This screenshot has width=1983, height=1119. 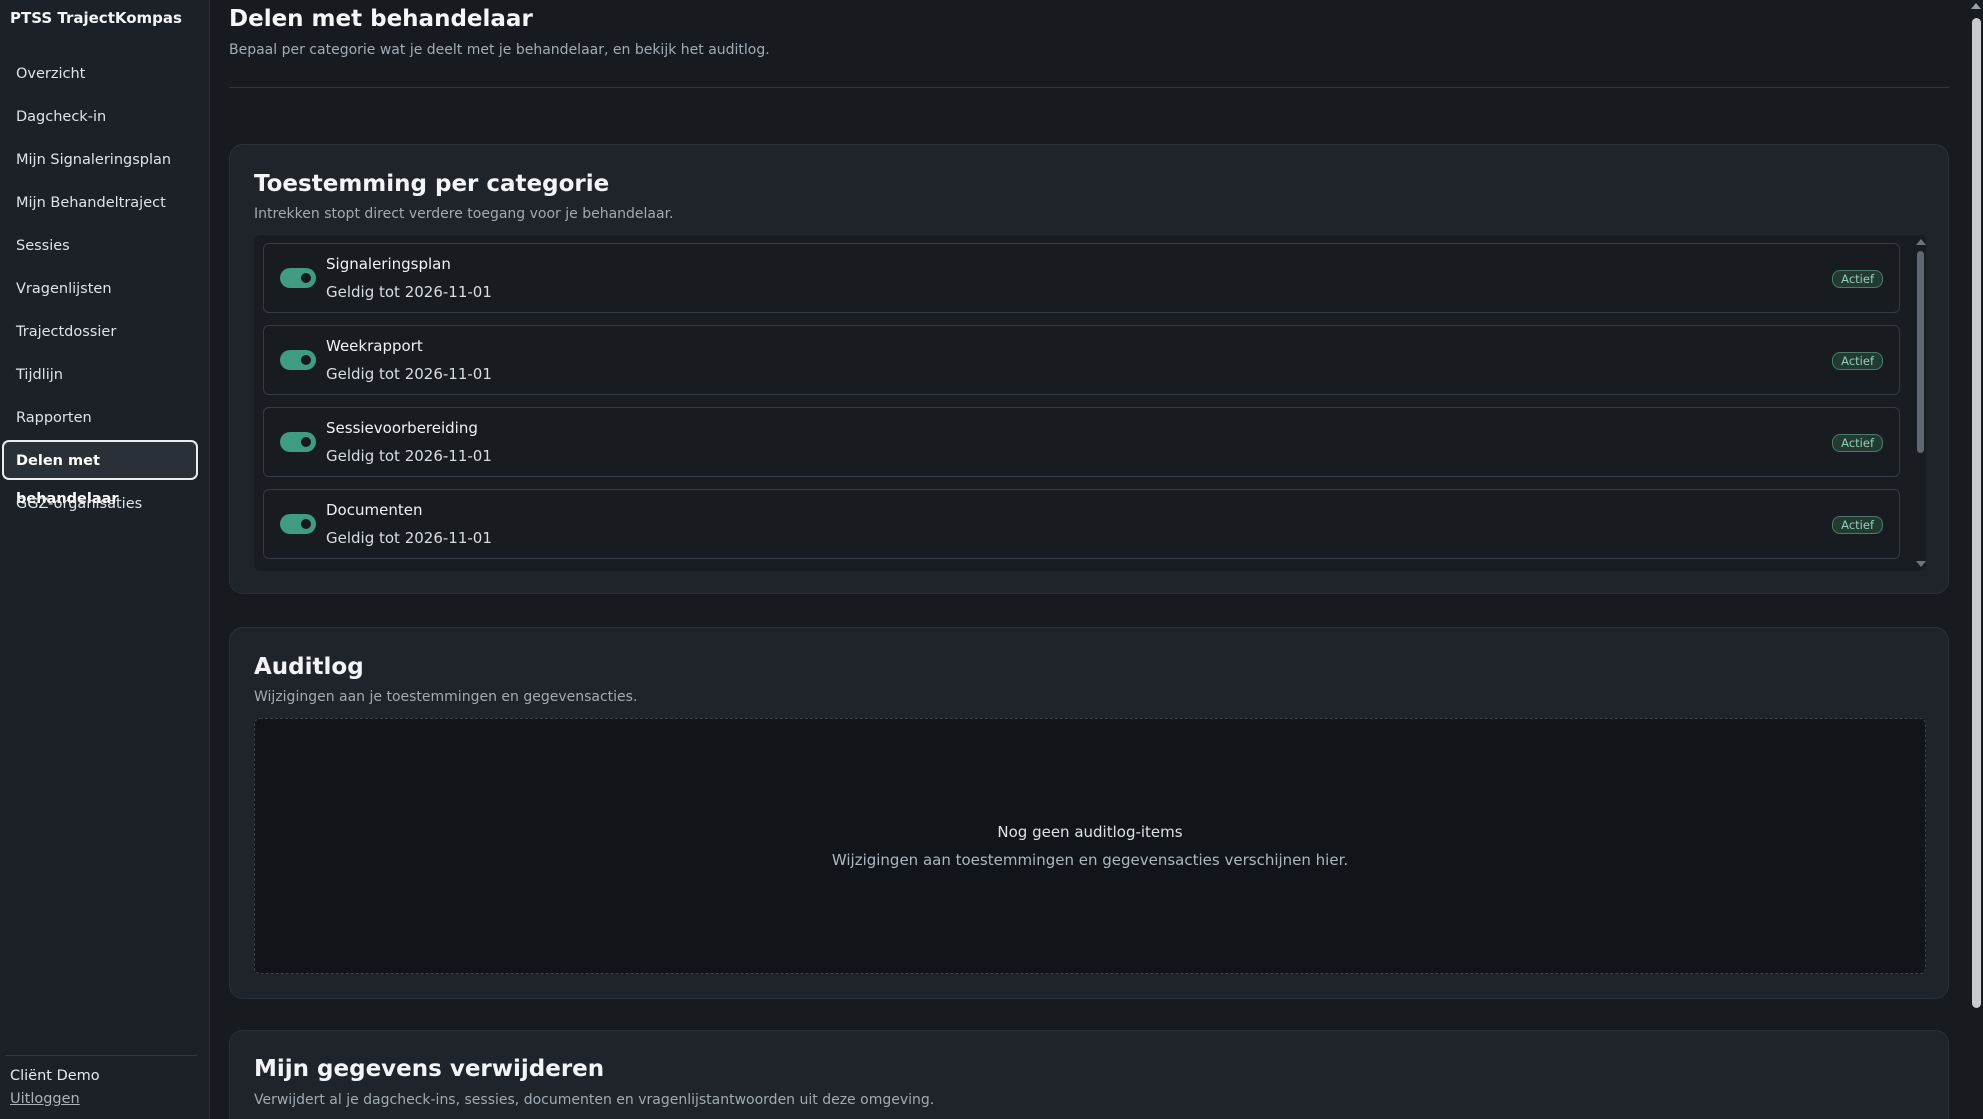 What do you see at coordinates (309, 667) in the screenshot?
I see `audit-title: Auditlog` at bounding box center [309, 667].